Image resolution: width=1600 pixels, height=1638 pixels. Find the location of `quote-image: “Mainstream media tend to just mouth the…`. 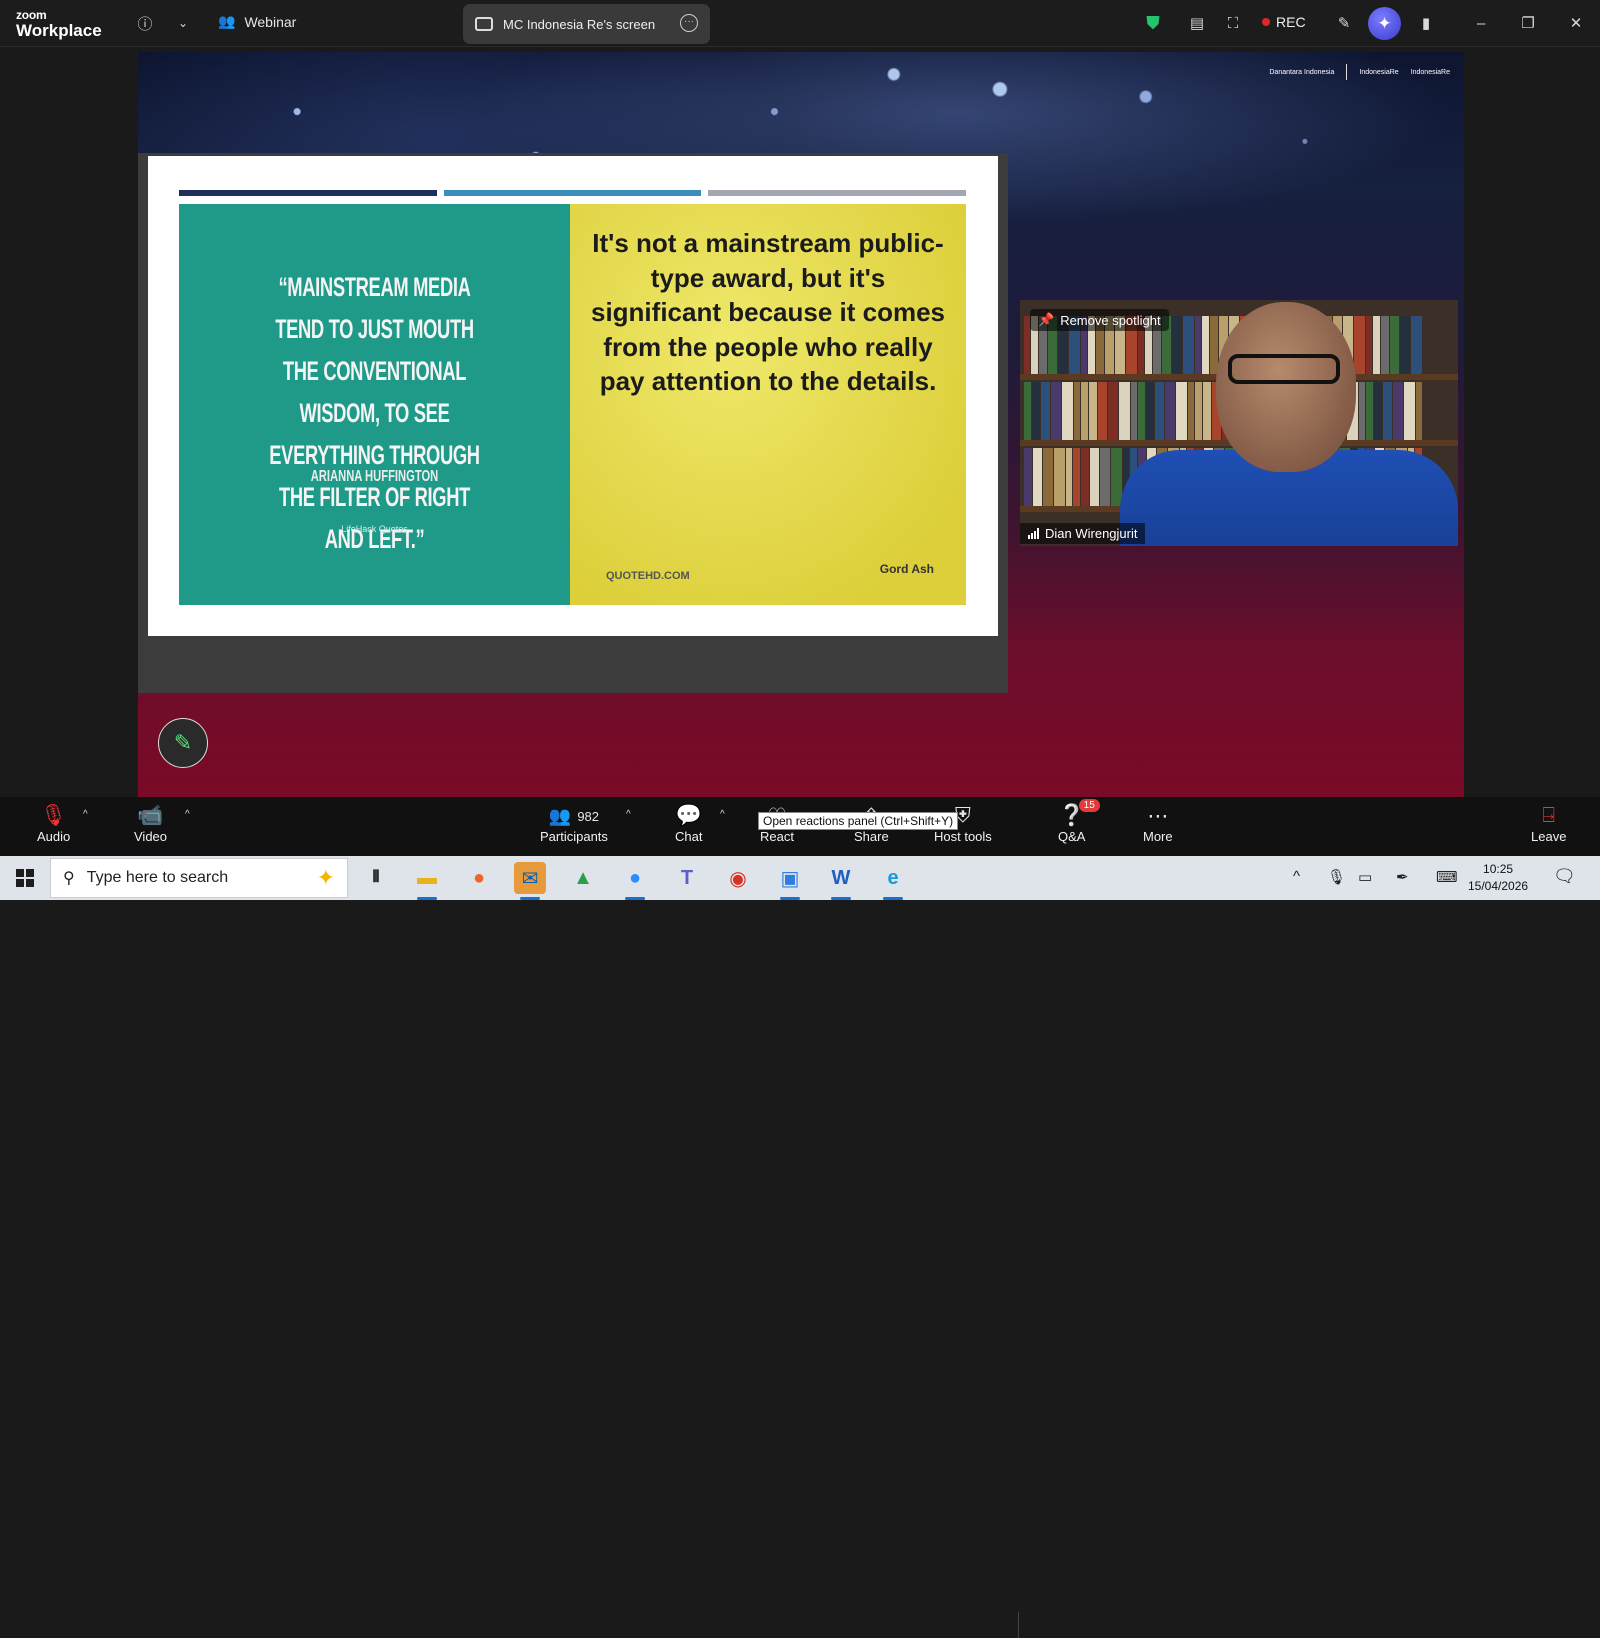

quote-image: “Mainstream media tend to just mouth the… is located at coordinates (572, 404).